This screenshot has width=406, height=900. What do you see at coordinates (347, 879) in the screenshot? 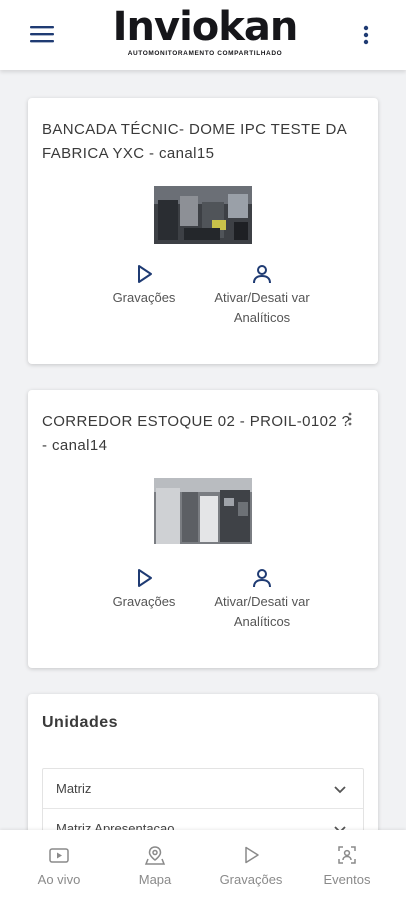
I see `nav-tab-label: Eventos` at bounding box center [347, 879].